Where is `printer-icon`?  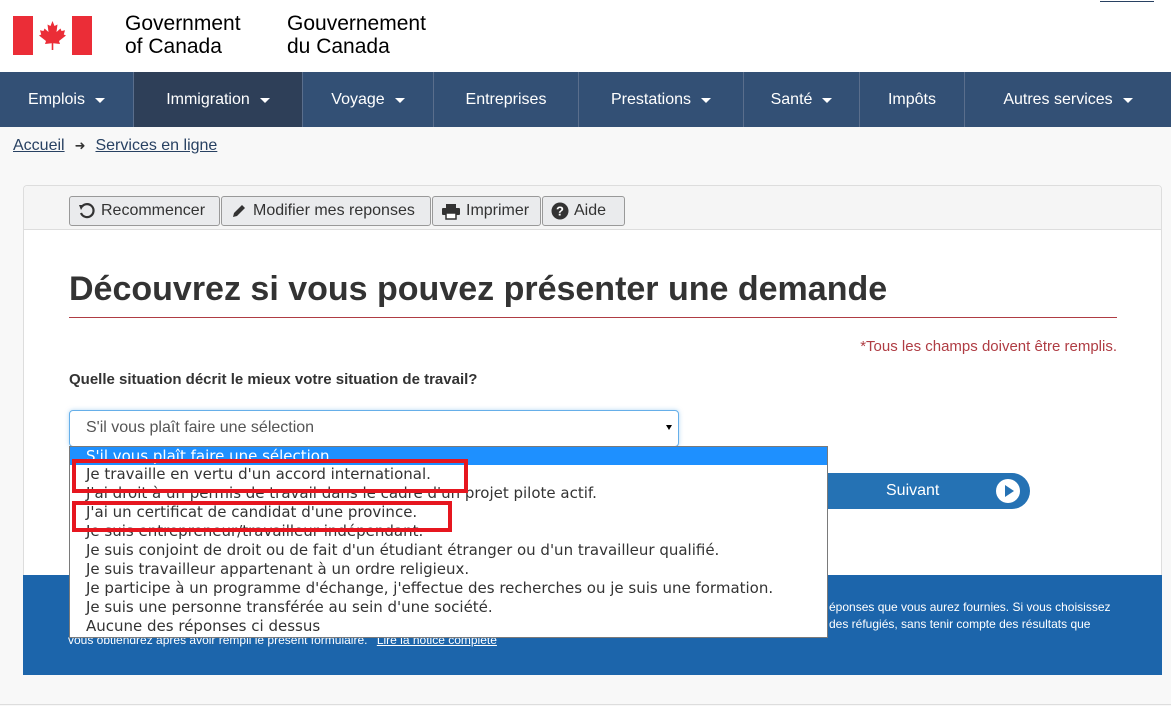 printer-icon is located at coordinates (451, 212).